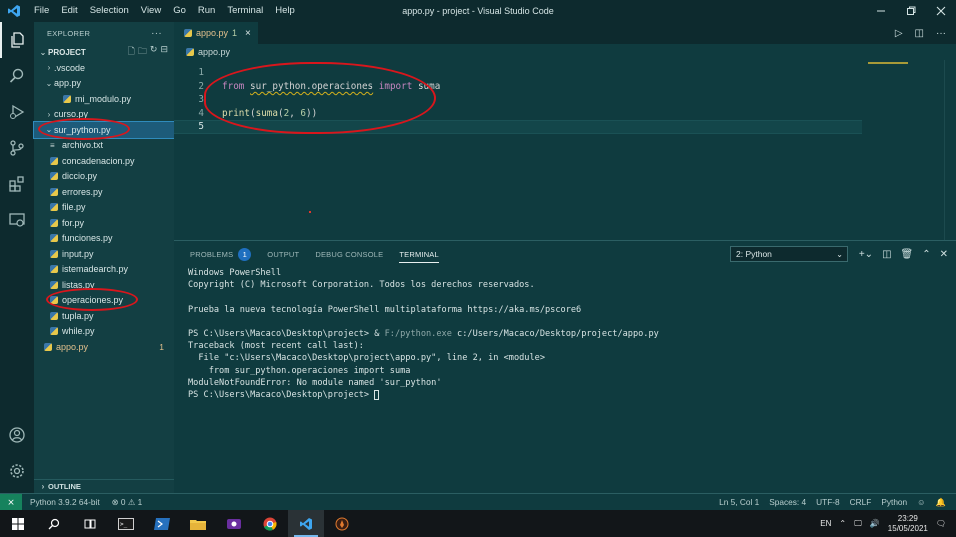 Image resolution: width=956 pixels, height=537 pixels. Describe the element at coordinates (104, 486) in the screenshot. I see `outline-section-header: › OUTLINE` at that location.